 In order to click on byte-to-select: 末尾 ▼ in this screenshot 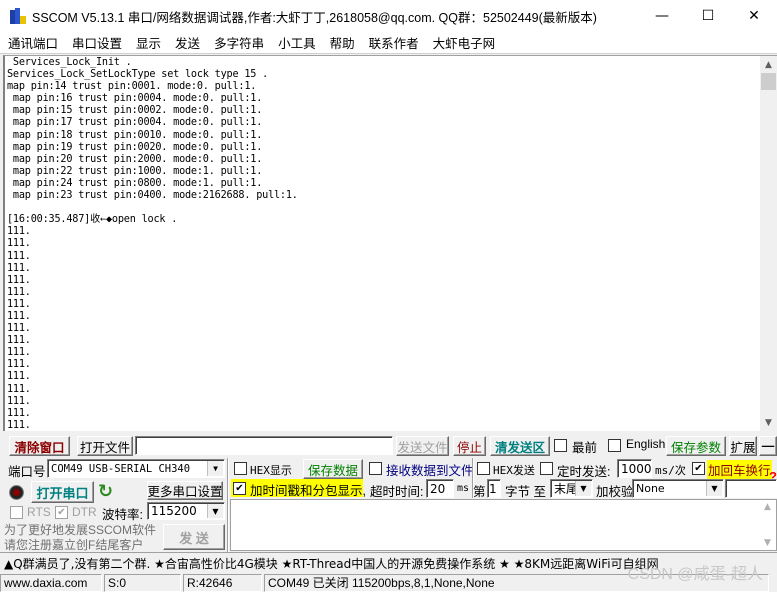, I will do `click(571, 488)`.